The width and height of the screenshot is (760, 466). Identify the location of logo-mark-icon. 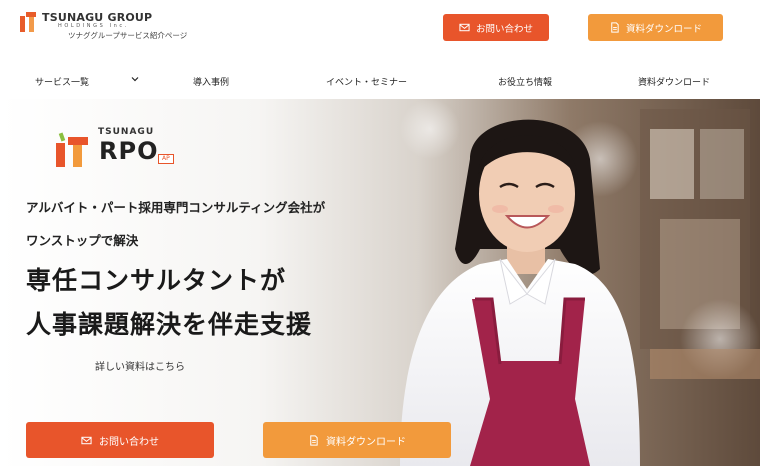
(28, 23).